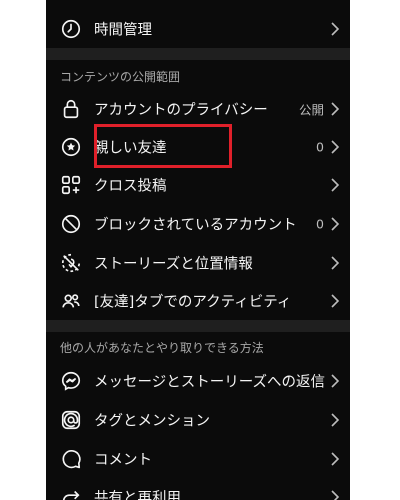 The width and height of the screenshot is (400, 500). Describe the element at coordinates (71, 459) in the screenshot. I see `comment-icon` at that location.